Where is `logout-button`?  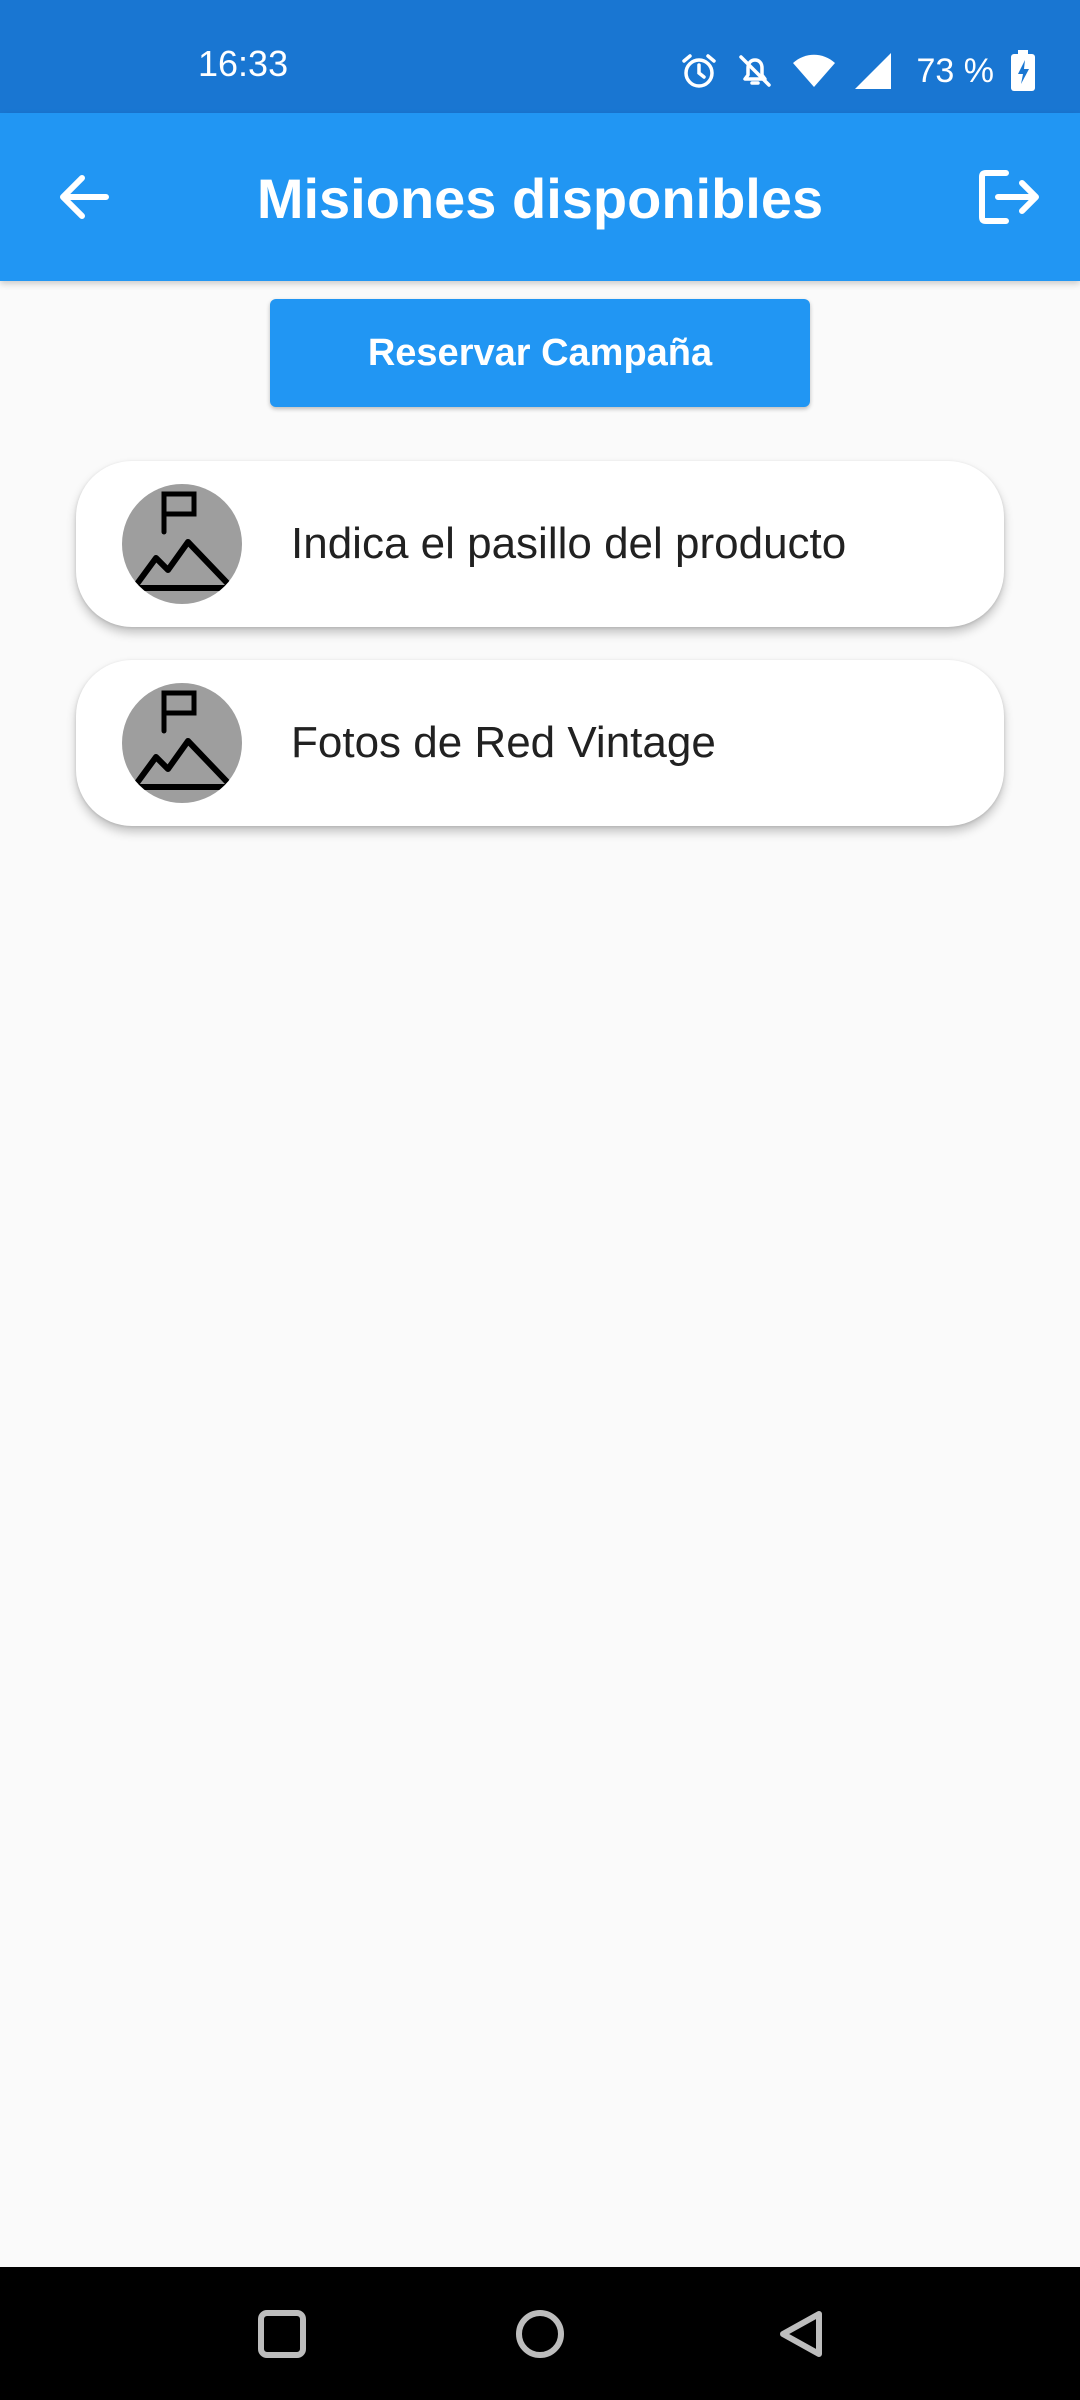 logout-button is located at coordinates (1010, 197).